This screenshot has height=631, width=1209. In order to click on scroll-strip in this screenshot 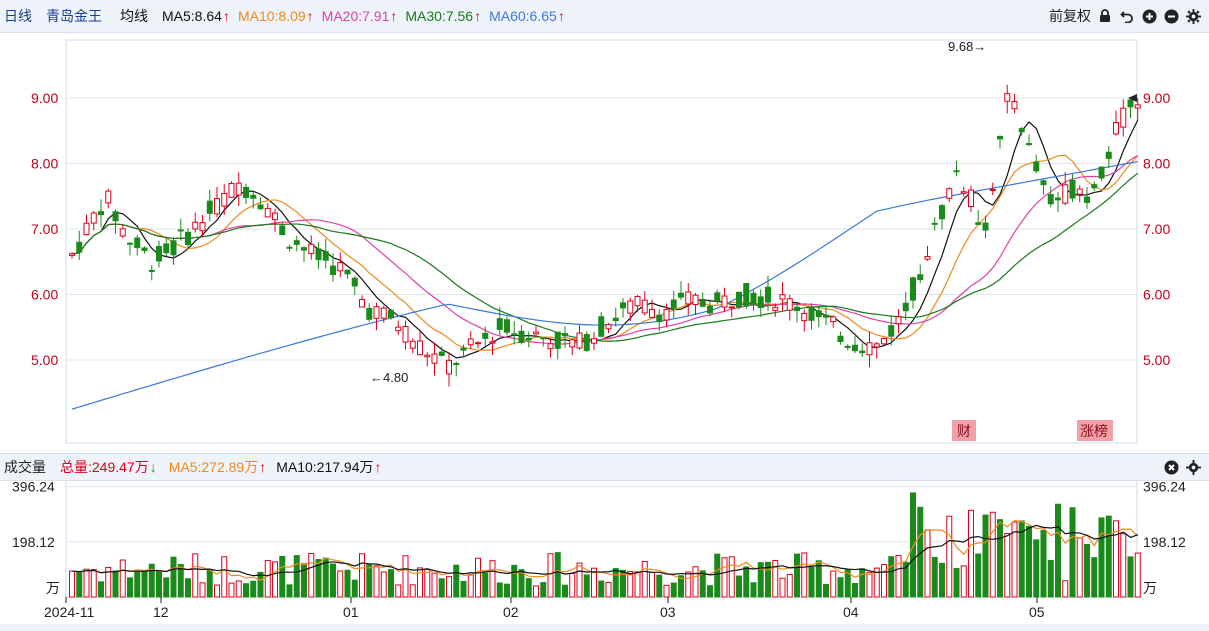, I will do `click(604, 627)`.